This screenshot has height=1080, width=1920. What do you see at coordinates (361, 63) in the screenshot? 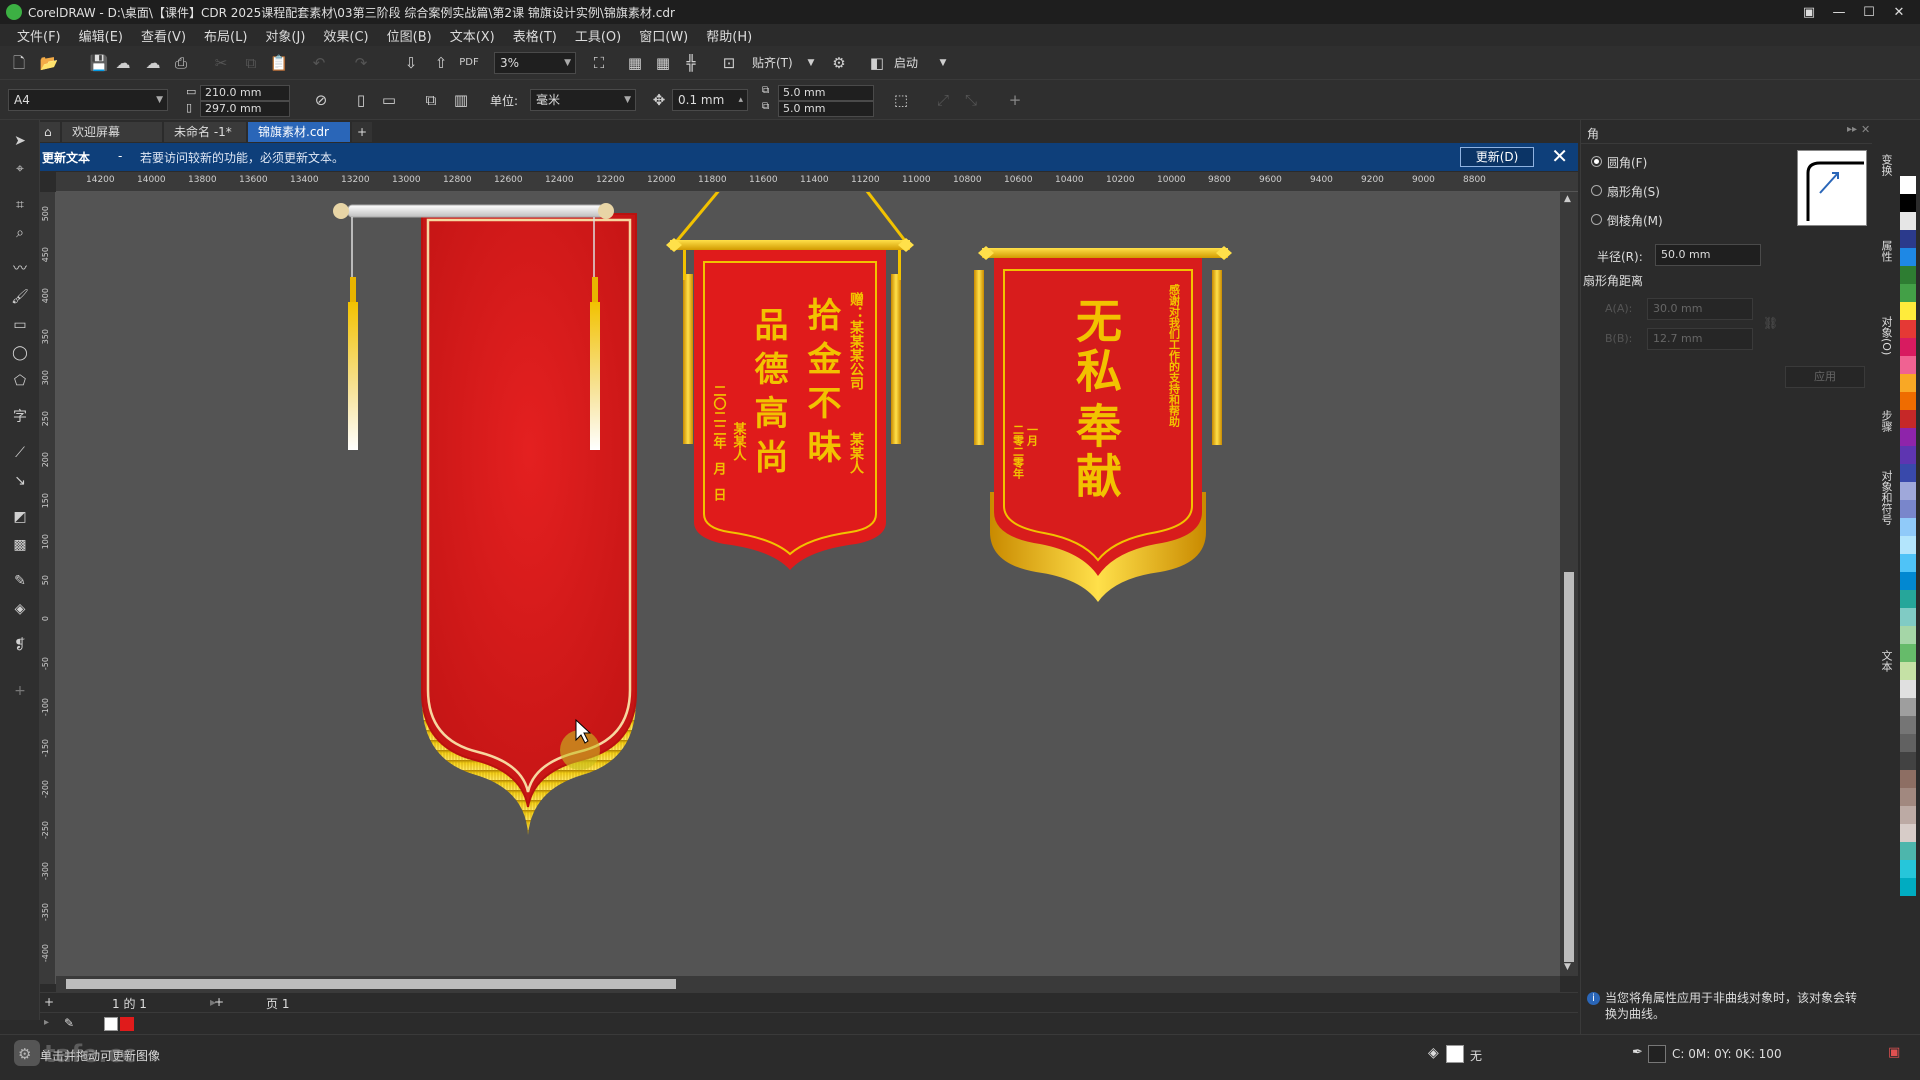
I see `redo-icon: ↷` at bounding box center [361, 63].